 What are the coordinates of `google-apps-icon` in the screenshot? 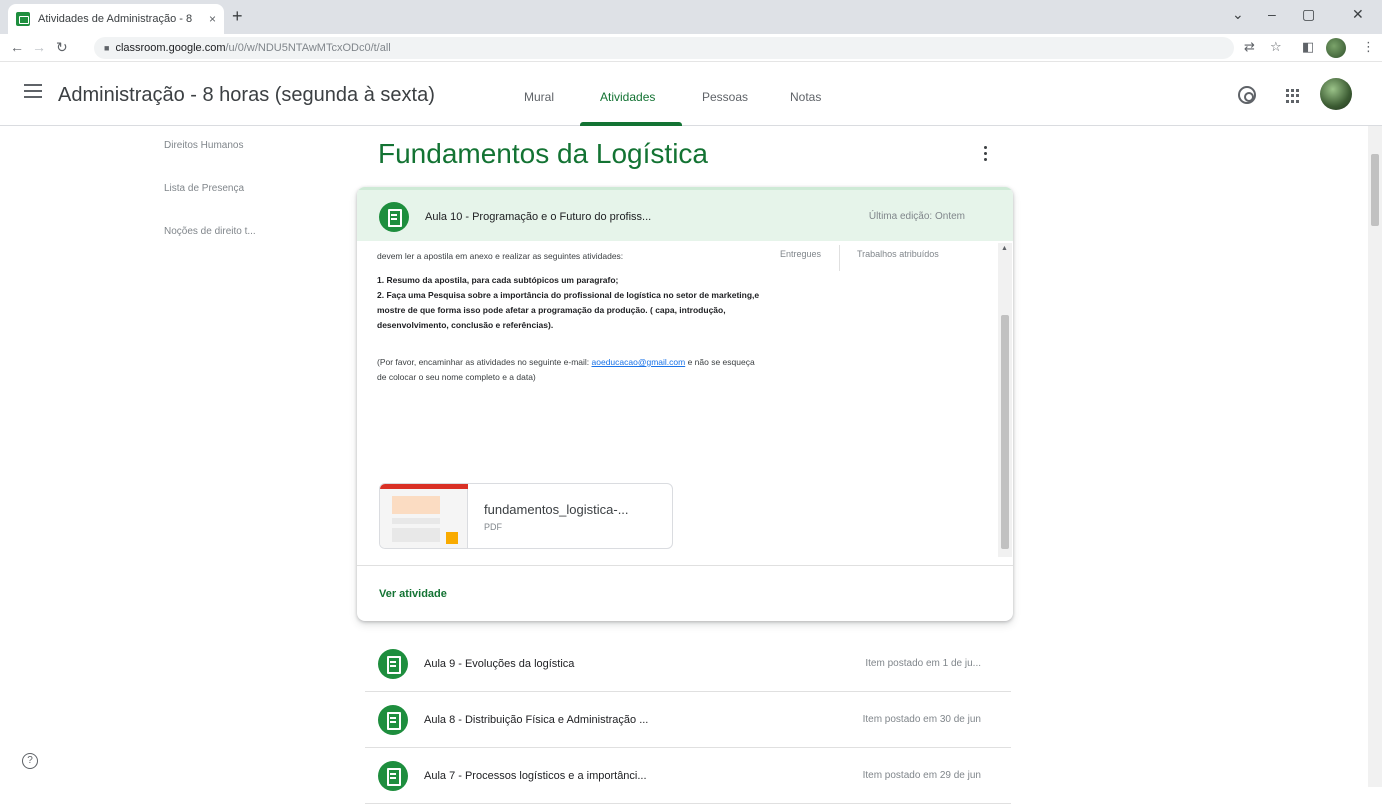 It's located at (1293, 96).